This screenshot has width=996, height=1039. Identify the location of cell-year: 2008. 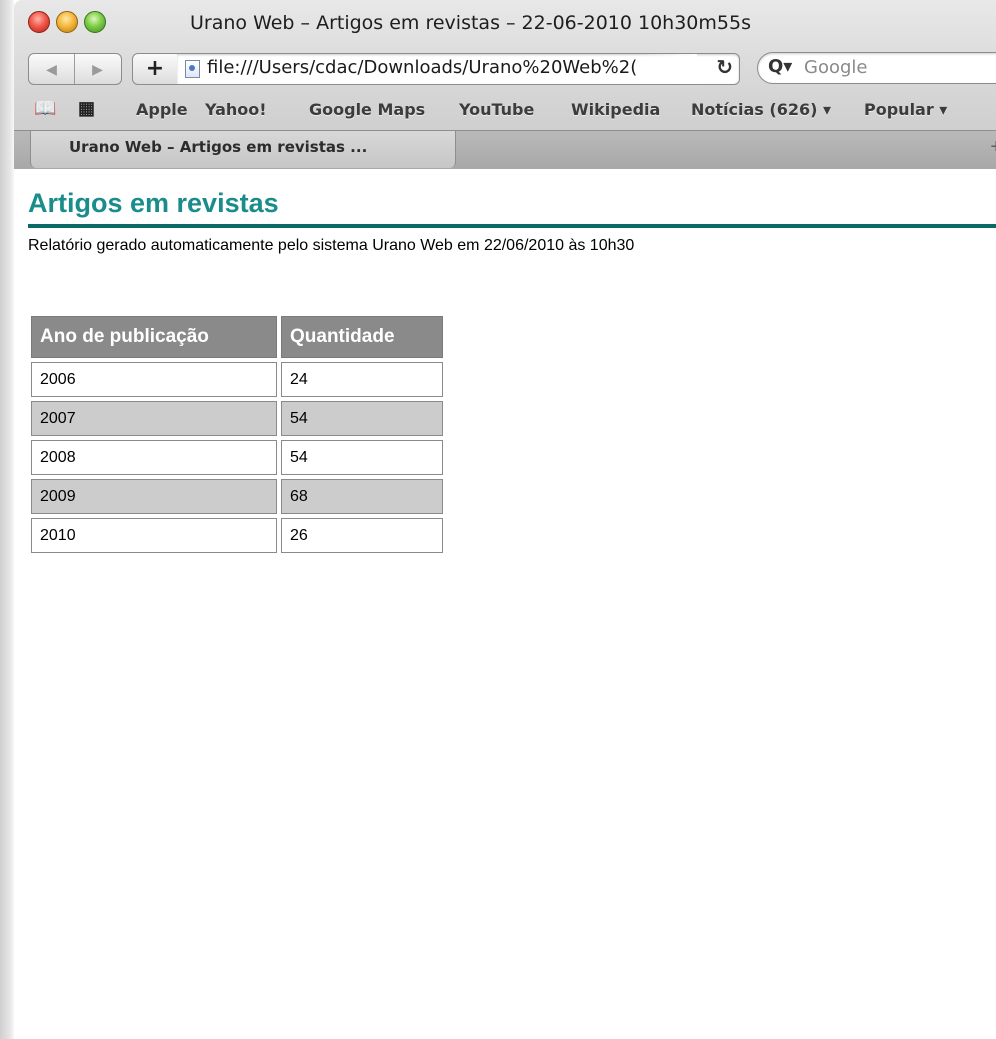
(154, 457).